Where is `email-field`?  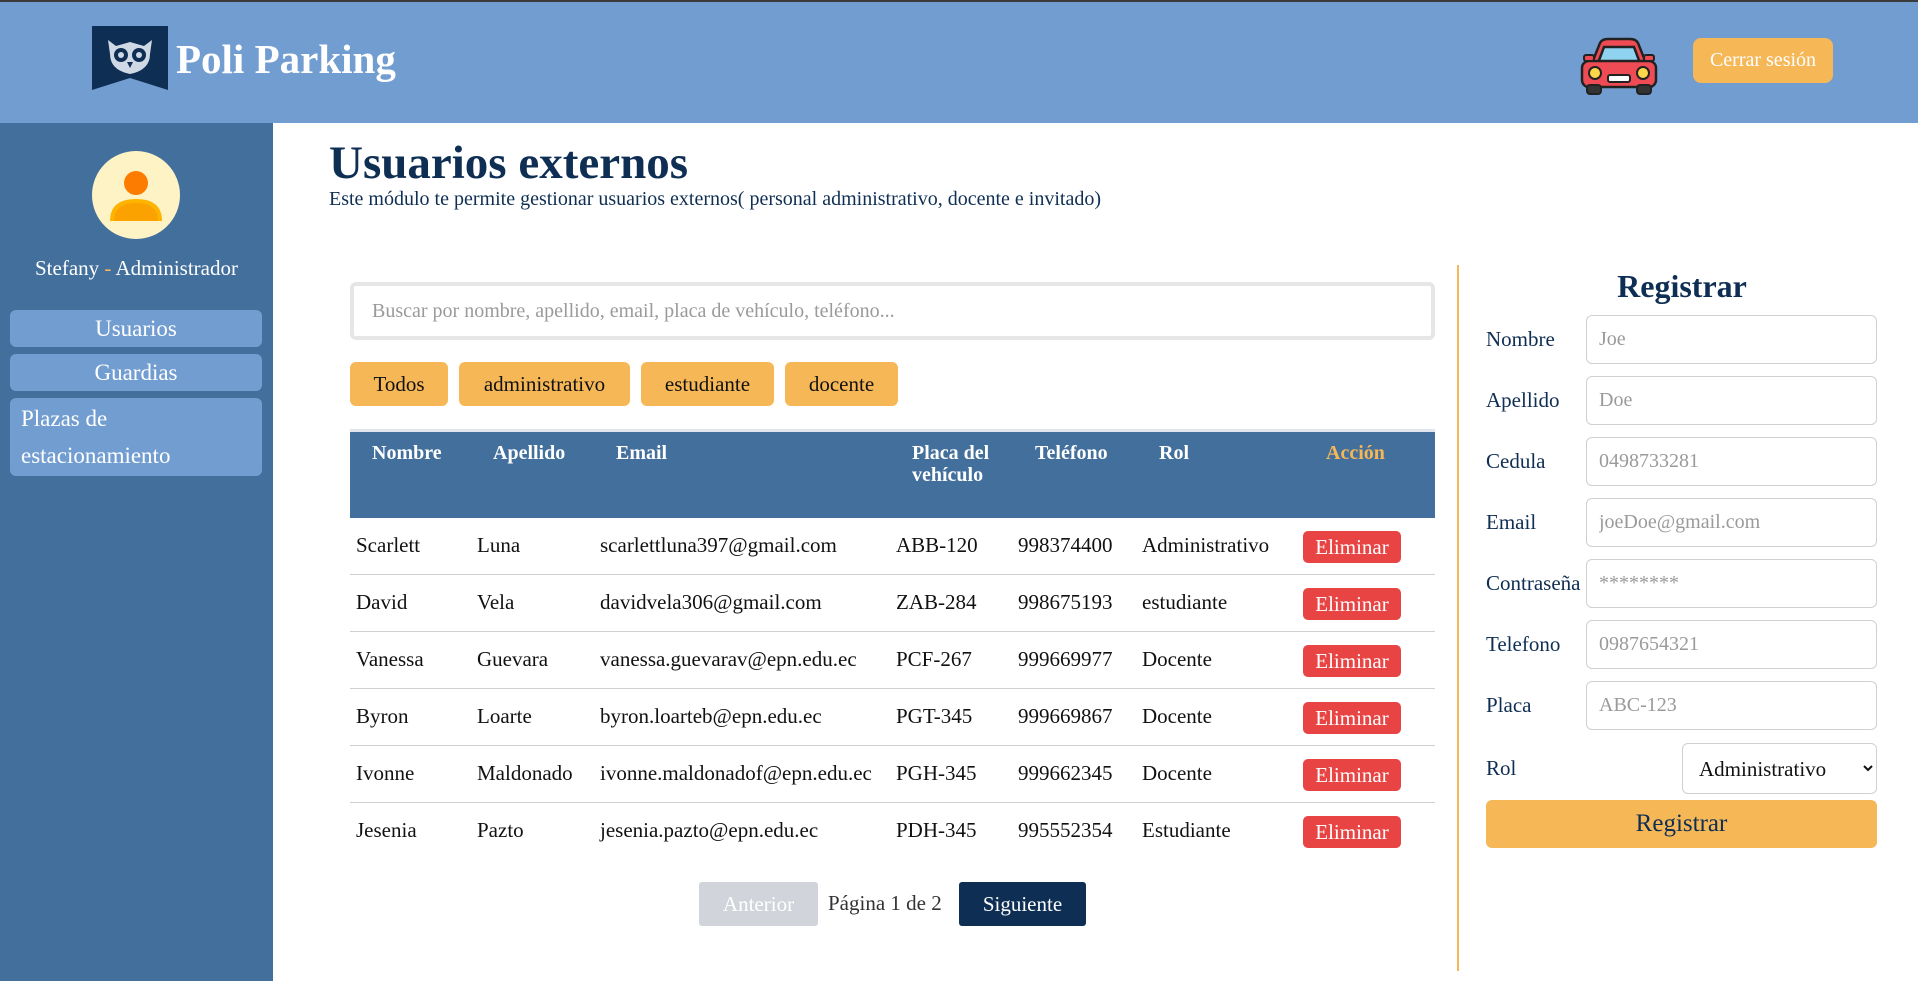 email-field is located at coordinates (1731, 522).